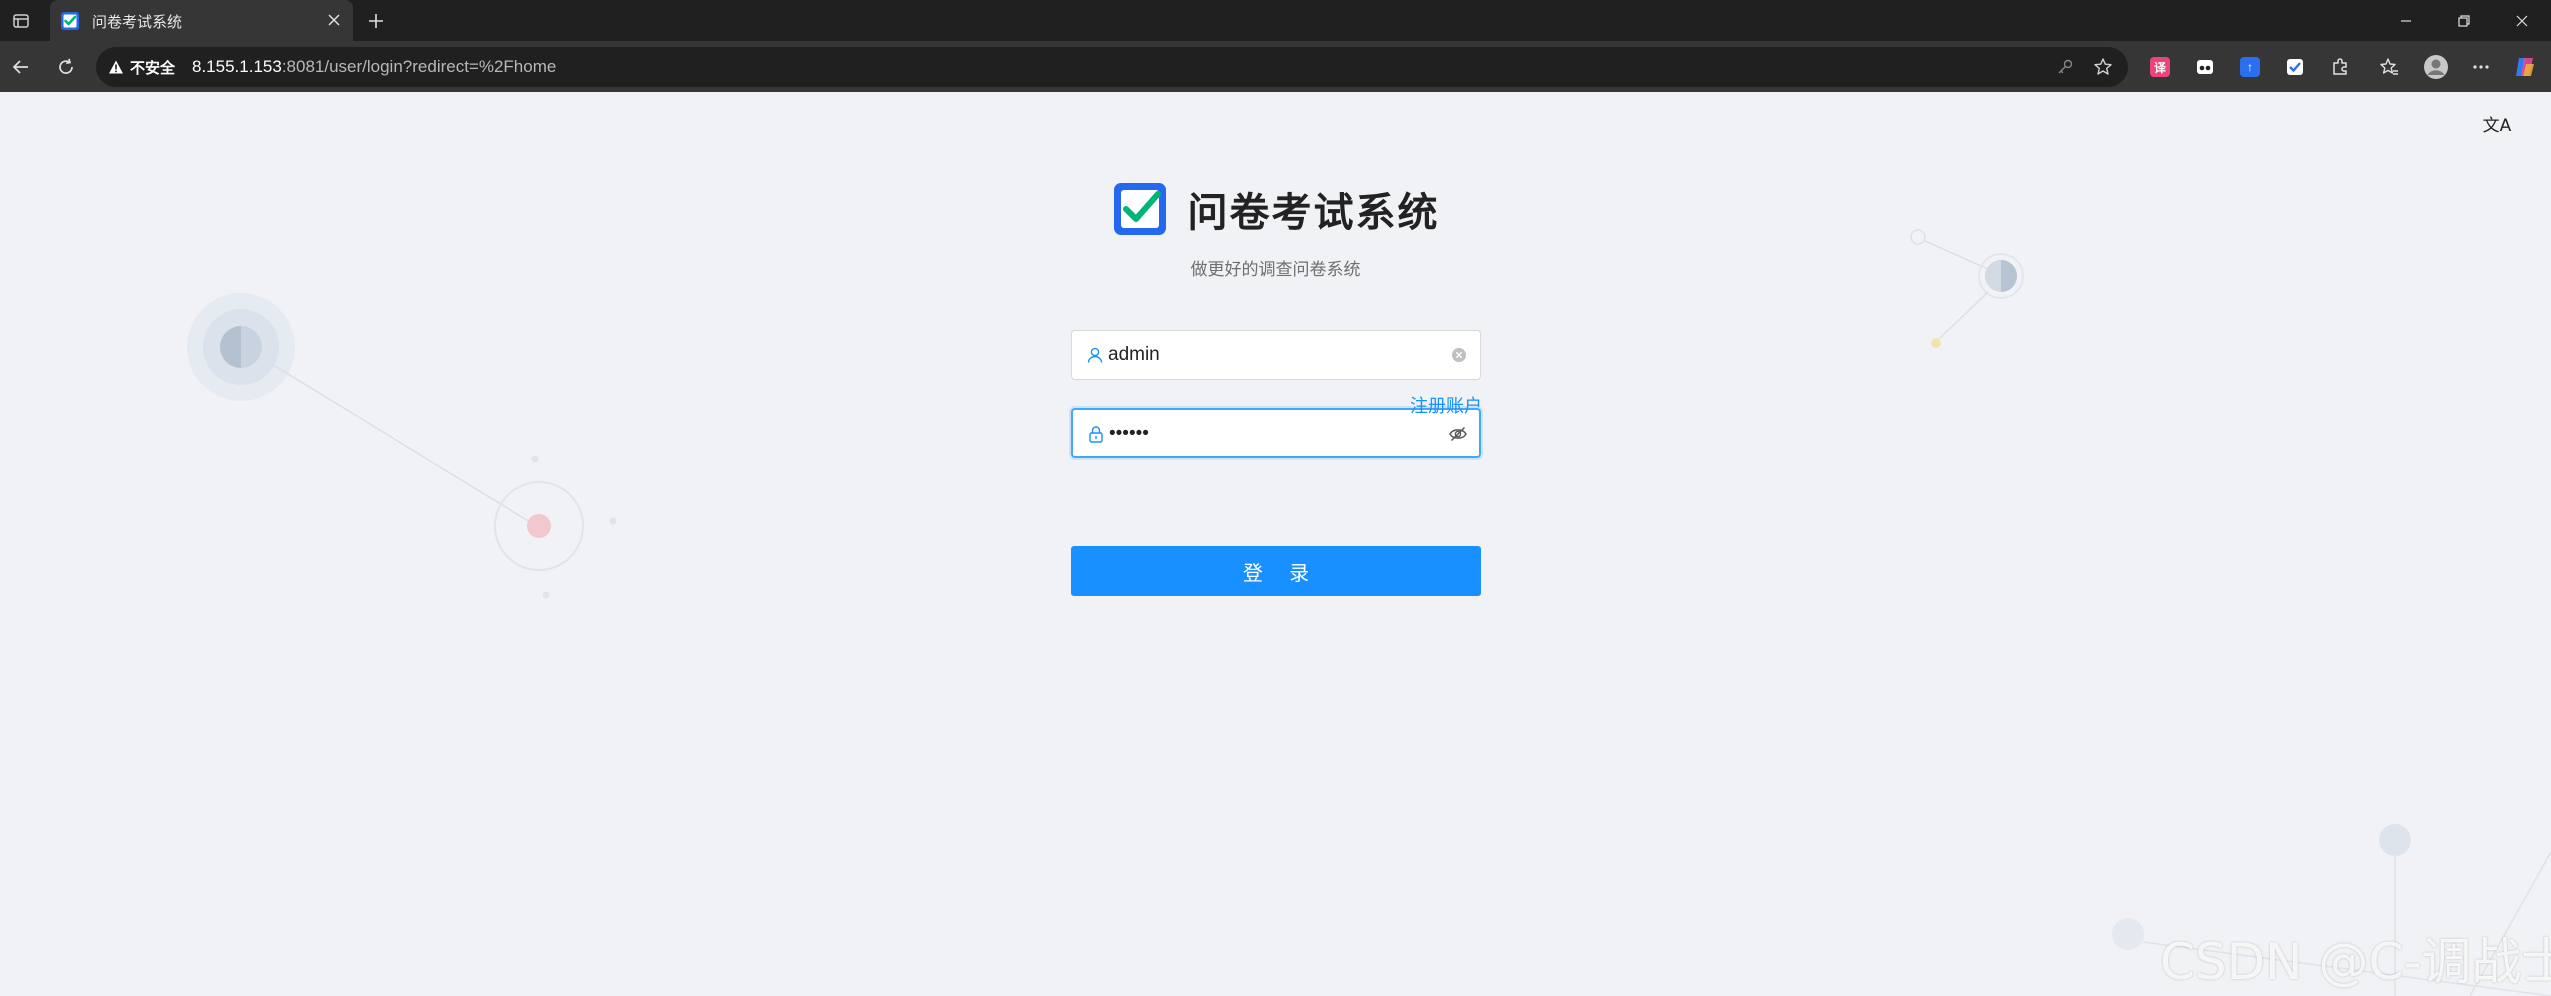 This screenshot has height=996, width=2551. Describe the element at coordinates (2065, 67) in the screenshot. I see `key-icon` at that location.